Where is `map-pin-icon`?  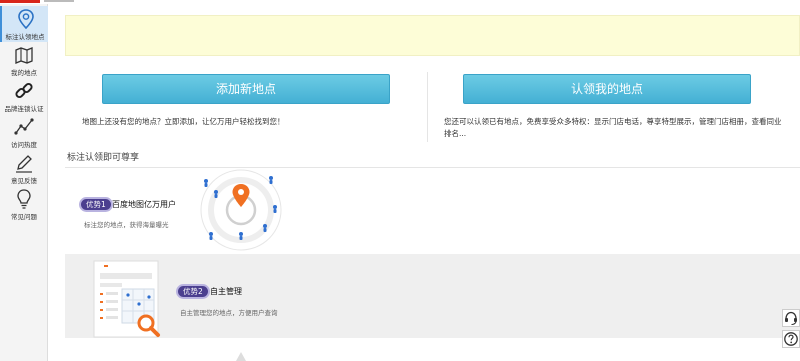
map-pin-icon is located at coordinates (26, 19).